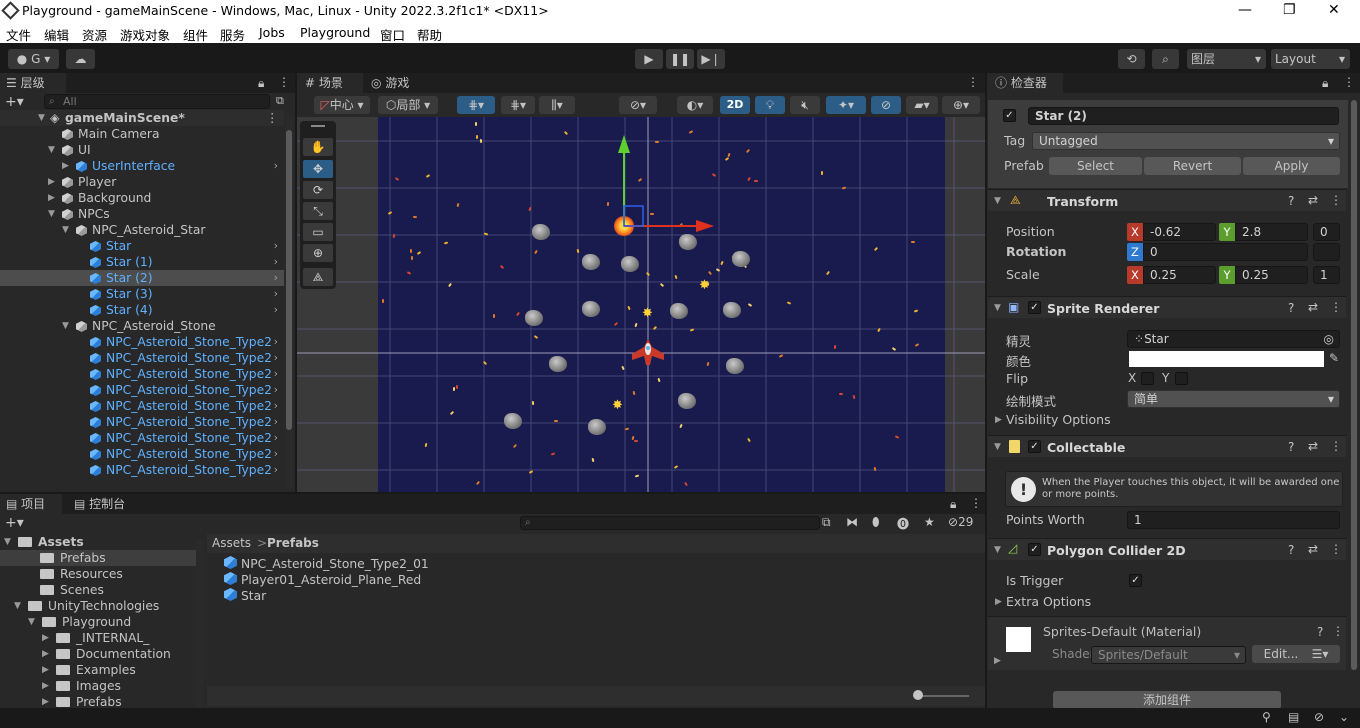  What do you see at coordinates (1289, 10) in the screenshot?
I see `maximize-button: ❐` at bounding box center [1289, 10].